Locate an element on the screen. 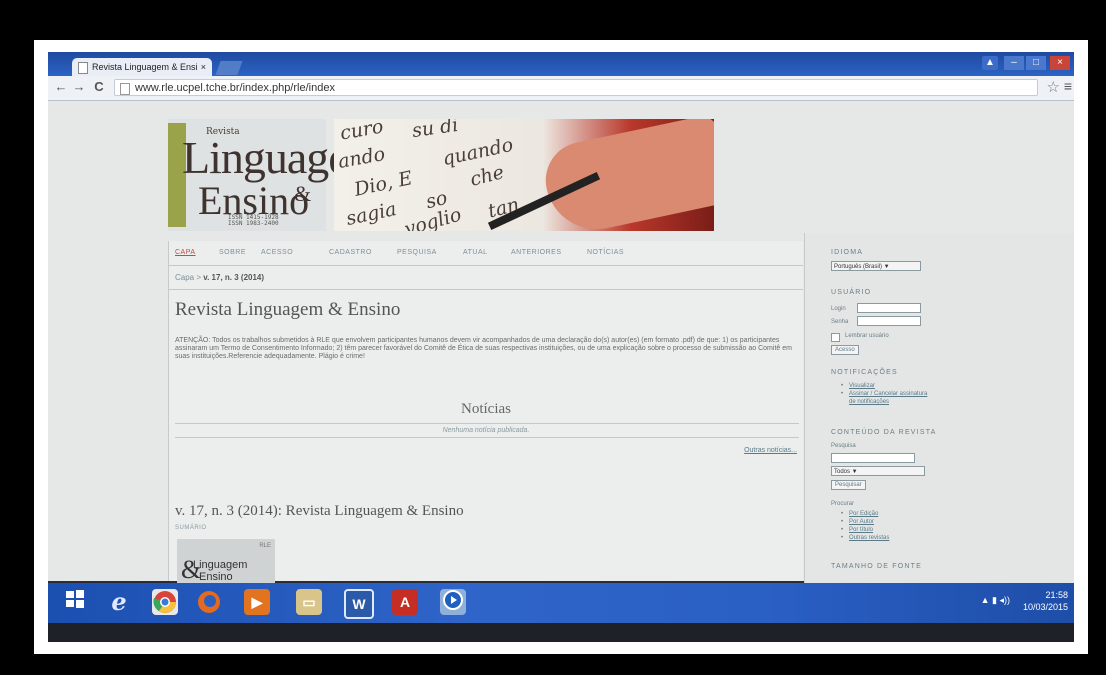  back-arrow-icon: ← is located at coordinates (61, 86).